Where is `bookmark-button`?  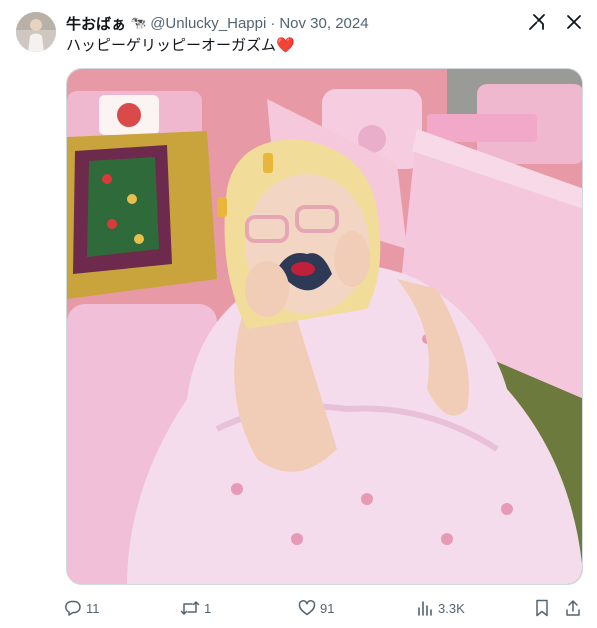 bookmark-button is located at coordinates (542, 608).